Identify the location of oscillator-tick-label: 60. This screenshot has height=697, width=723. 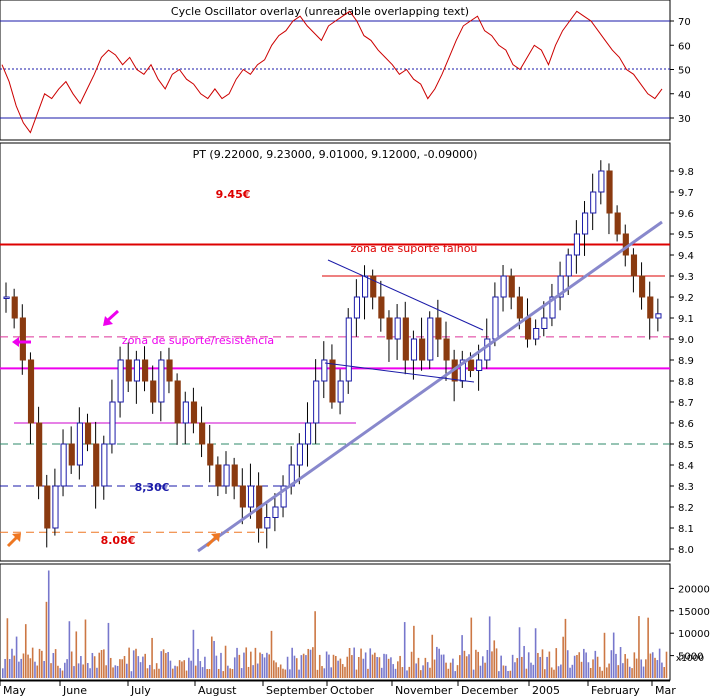
(684, 46).